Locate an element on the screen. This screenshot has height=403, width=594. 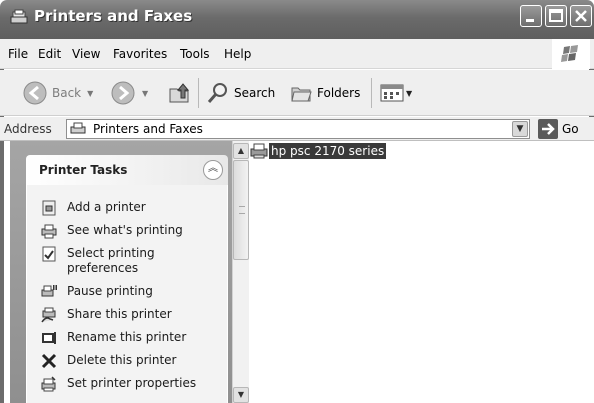
address-input: Printers and Faxes ▼ is located at coordinates (298, 129).